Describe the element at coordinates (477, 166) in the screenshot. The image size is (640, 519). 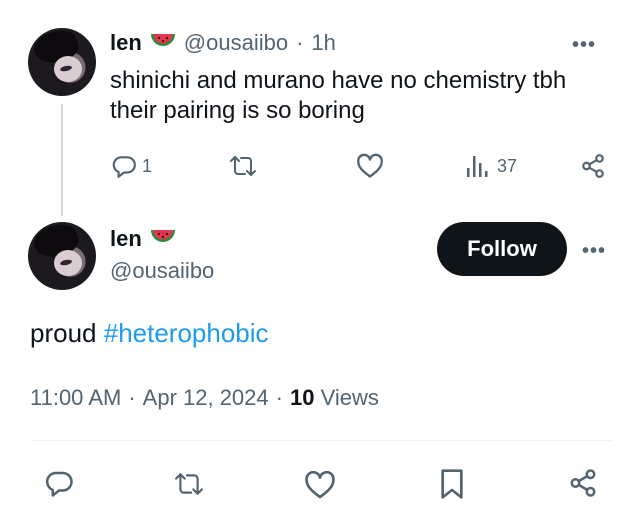
I see `views-icon` at that location.